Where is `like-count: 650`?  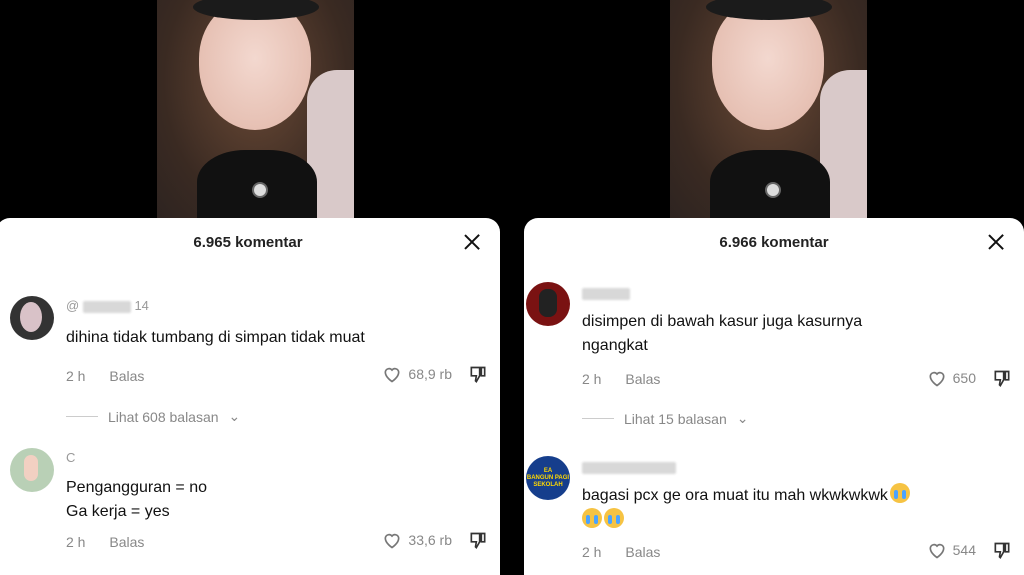
like-count: 650 is located at coordinates (964, 378).